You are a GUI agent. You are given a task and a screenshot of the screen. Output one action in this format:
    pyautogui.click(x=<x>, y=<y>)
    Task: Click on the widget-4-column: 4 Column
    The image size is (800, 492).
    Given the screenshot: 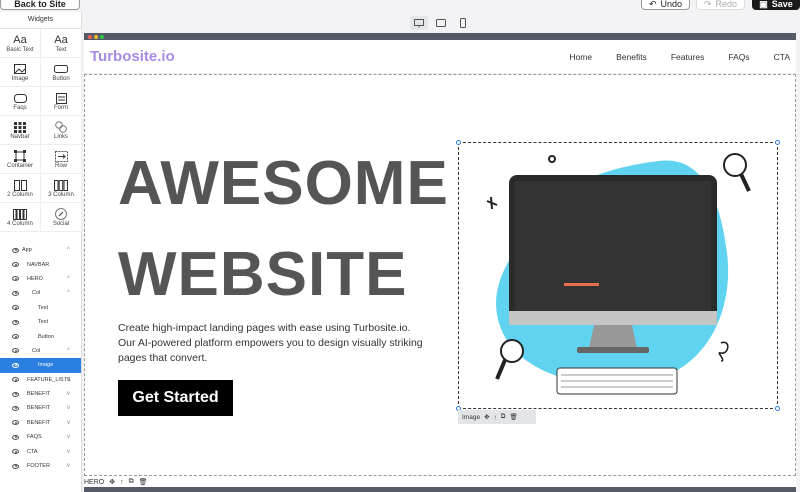 What is the action you would take?
    pyautogui.click(x=20, y=217)
    